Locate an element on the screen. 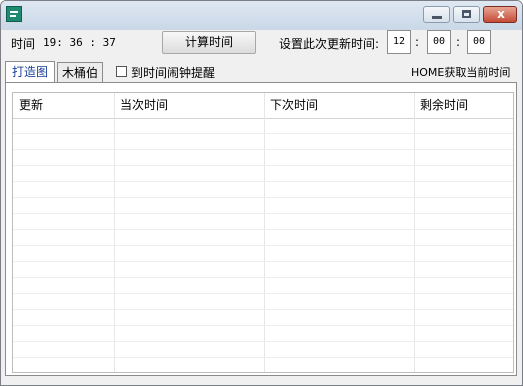 This screenshot has height=386, width=523. maximize-button is located at coordinates (466, 14).